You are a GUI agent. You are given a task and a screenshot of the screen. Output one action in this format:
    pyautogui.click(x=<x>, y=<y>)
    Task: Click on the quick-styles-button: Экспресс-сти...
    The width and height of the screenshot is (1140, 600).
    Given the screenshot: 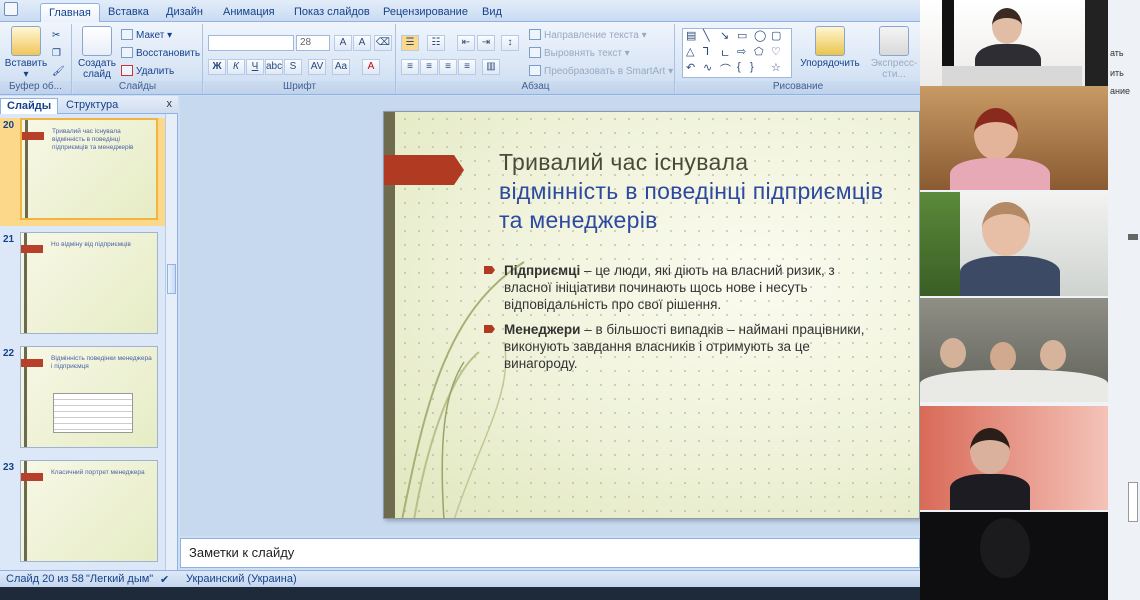 What is the action you would take?
    pyautogui.click(x=894, y=53)
    